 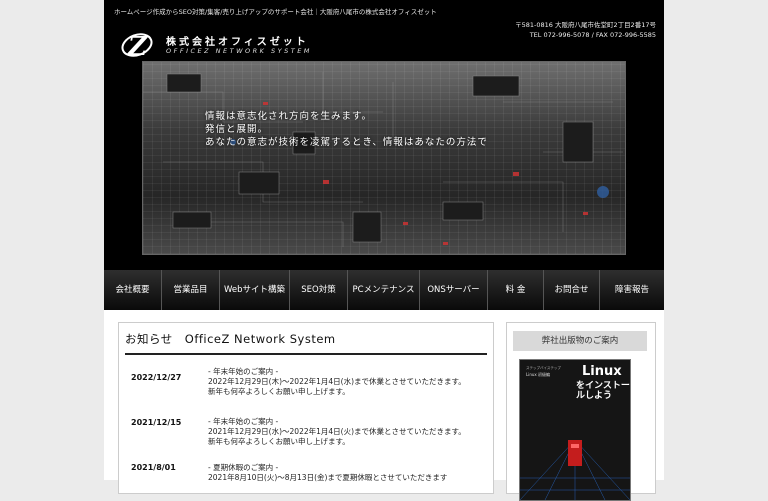 I want to click on nav-item-report: 障害報告, so click(x=632, y=290).